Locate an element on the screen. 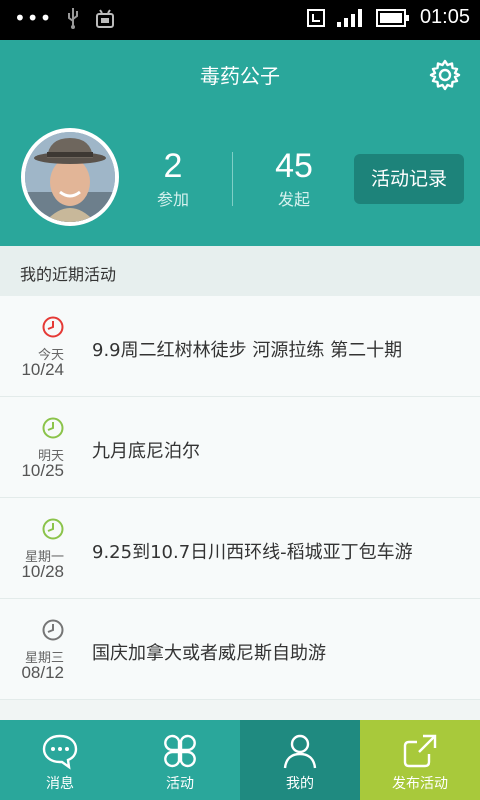 Image resolution: width=480 pixels, height=800 pixels. avatar is located at coordinates (70, 177).